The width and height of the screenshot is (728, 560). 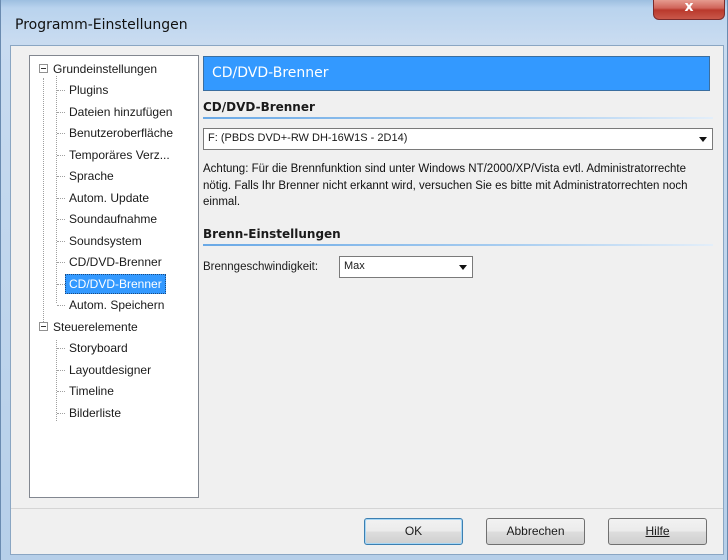 I want to click on window-title: Programm-Einstellungen, so click(x=101, y=25).